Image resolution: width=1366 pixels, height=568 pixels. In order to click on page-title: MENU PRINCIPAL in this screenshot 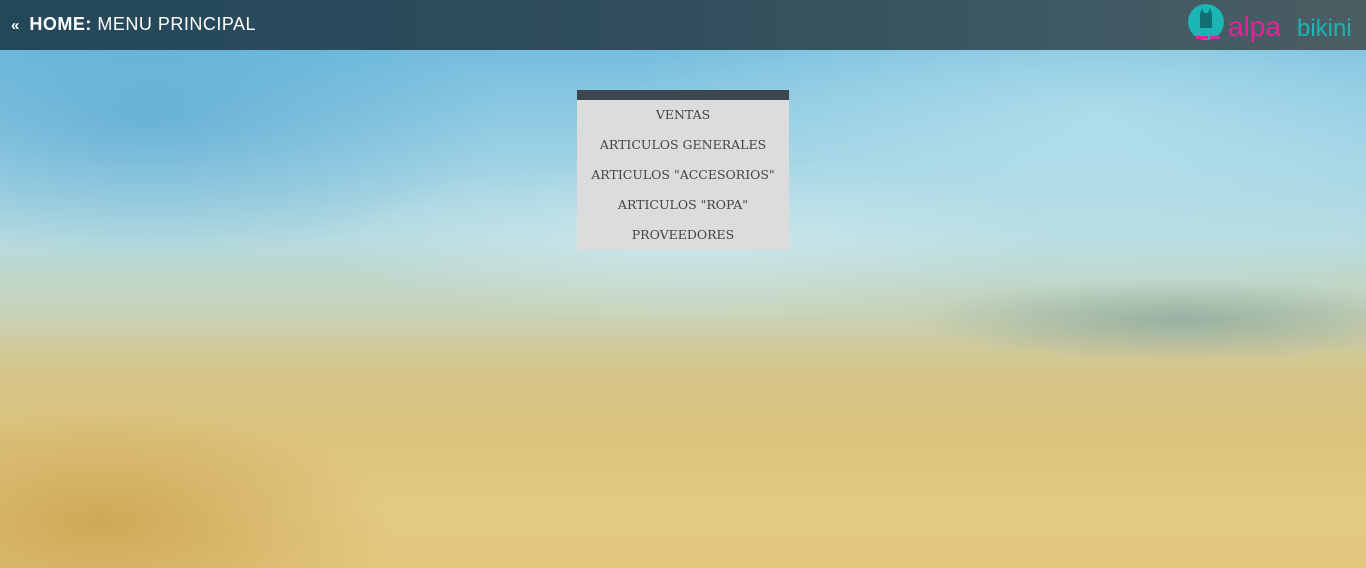, I will do `click(177, 24)`.